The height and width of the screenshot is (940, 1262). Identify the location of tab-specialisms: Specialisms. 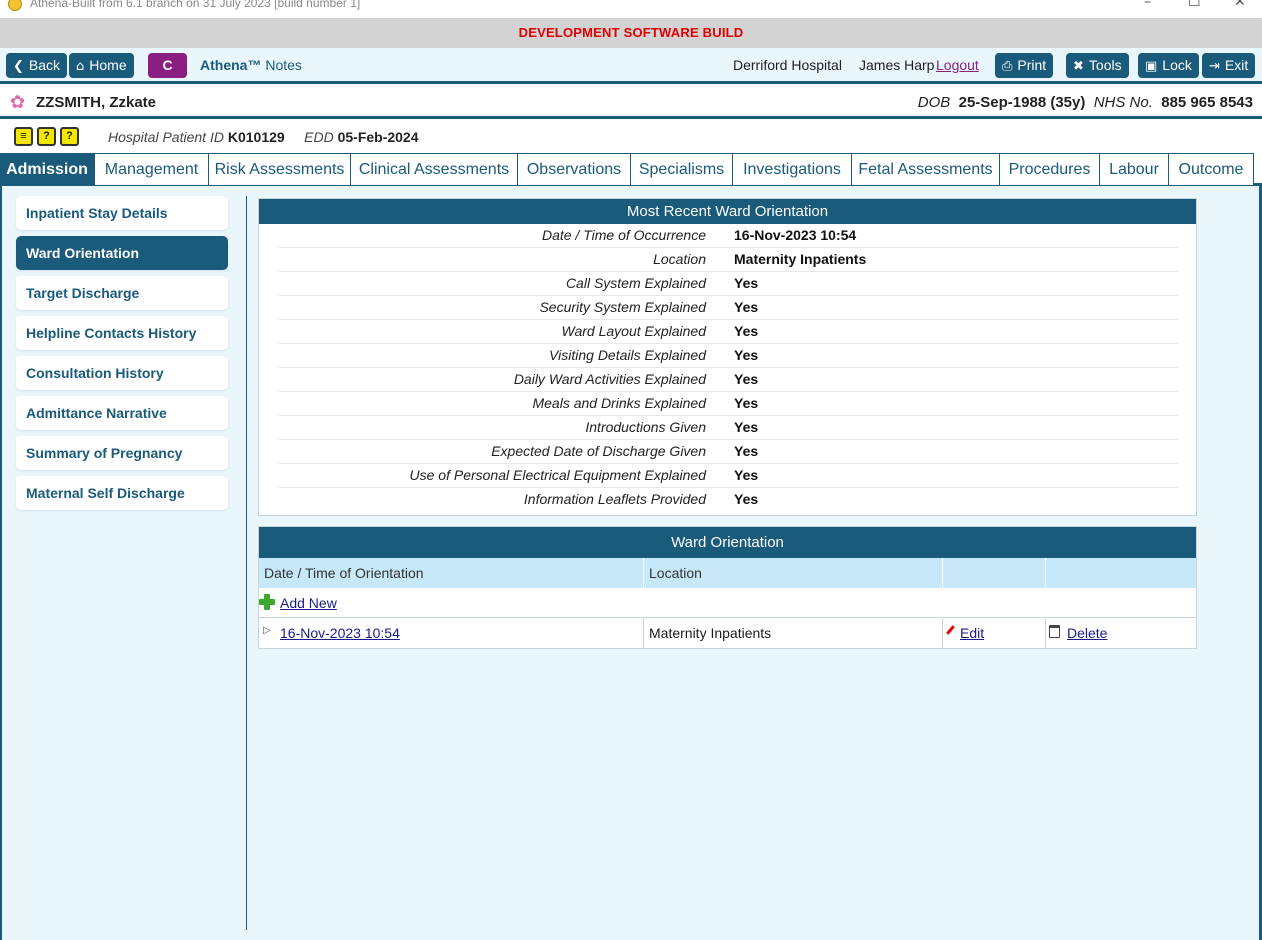
(681, 169).